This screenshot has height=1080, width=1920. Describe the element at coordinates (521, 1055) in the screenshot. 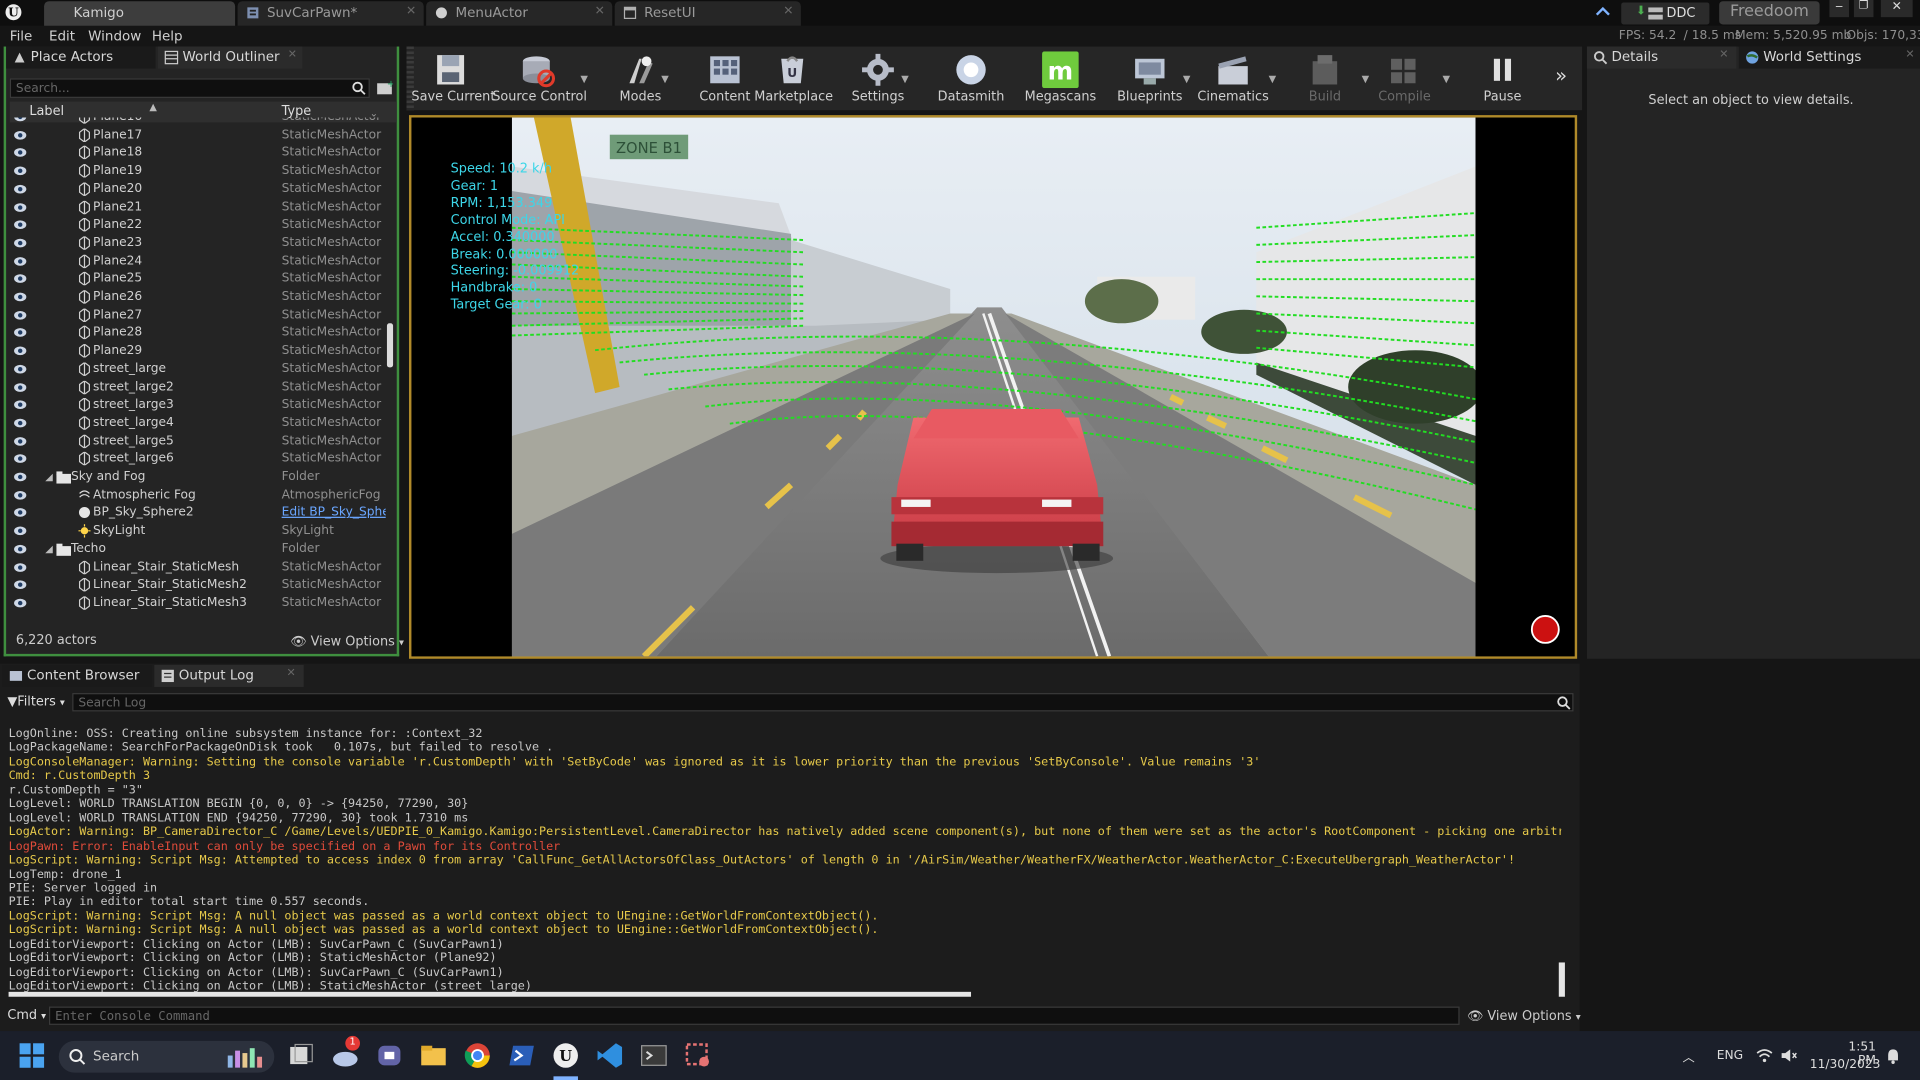

I see `powershell-icon` at that location.